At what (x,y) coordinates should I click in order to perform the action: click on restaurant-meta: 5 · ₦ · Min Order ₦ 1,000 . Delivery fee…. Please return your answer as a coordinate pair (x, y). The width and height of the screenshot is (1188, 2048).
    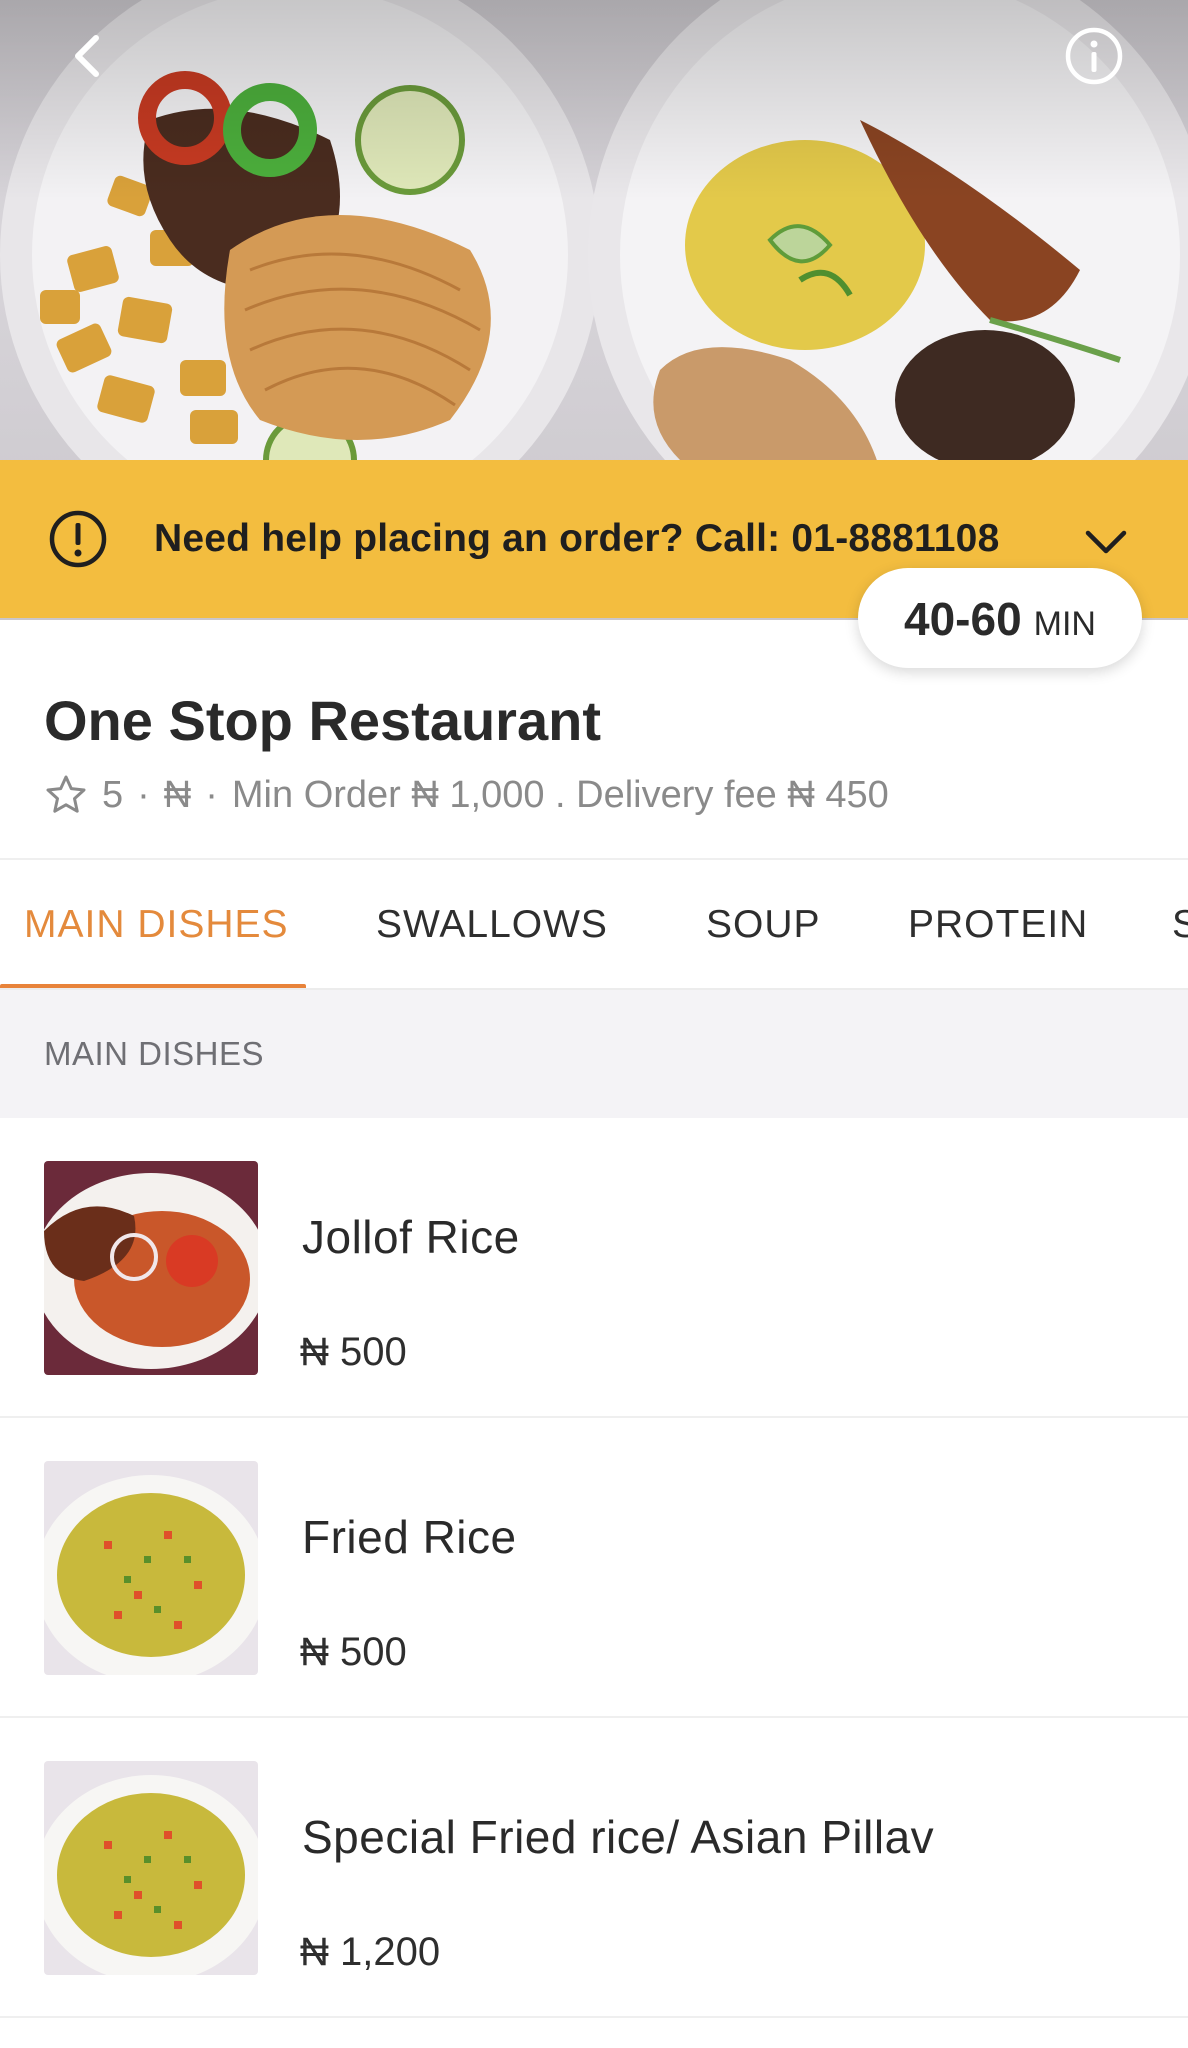
    Looking at the image, I should click on (466, 795).